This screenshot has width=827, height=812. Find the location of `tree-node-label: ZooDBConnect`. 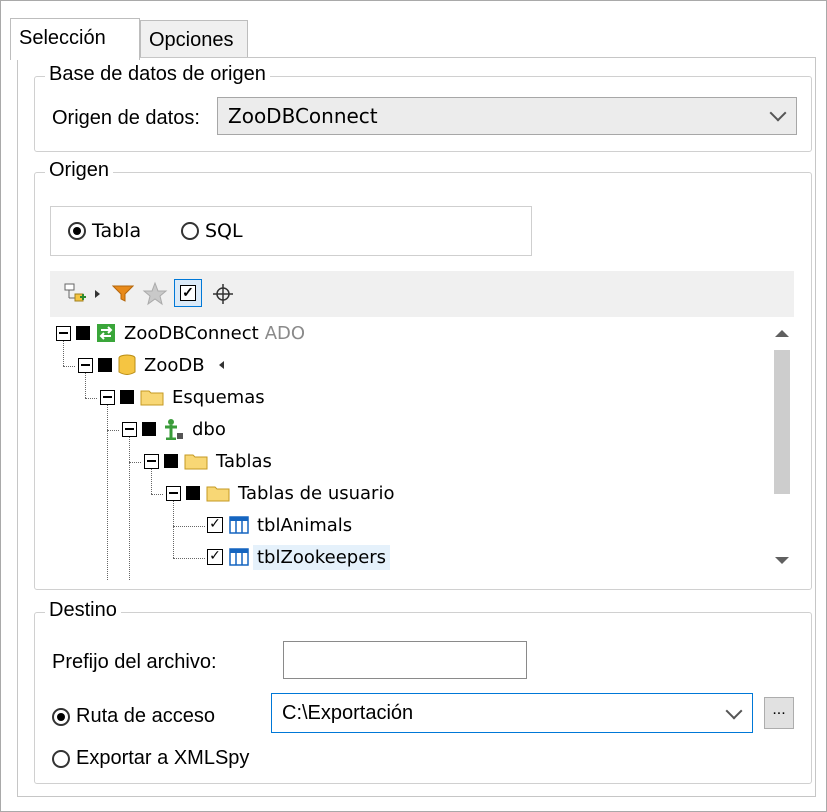

tree-node-label: ZooDBConnect is located at coordinates (191, 333).